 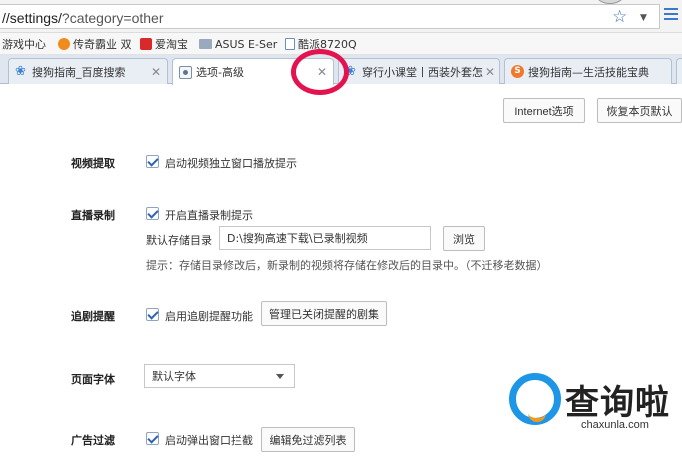 I want to click on tab-label: 搜狗指南_百度搜索, so click(x=79, y=72).